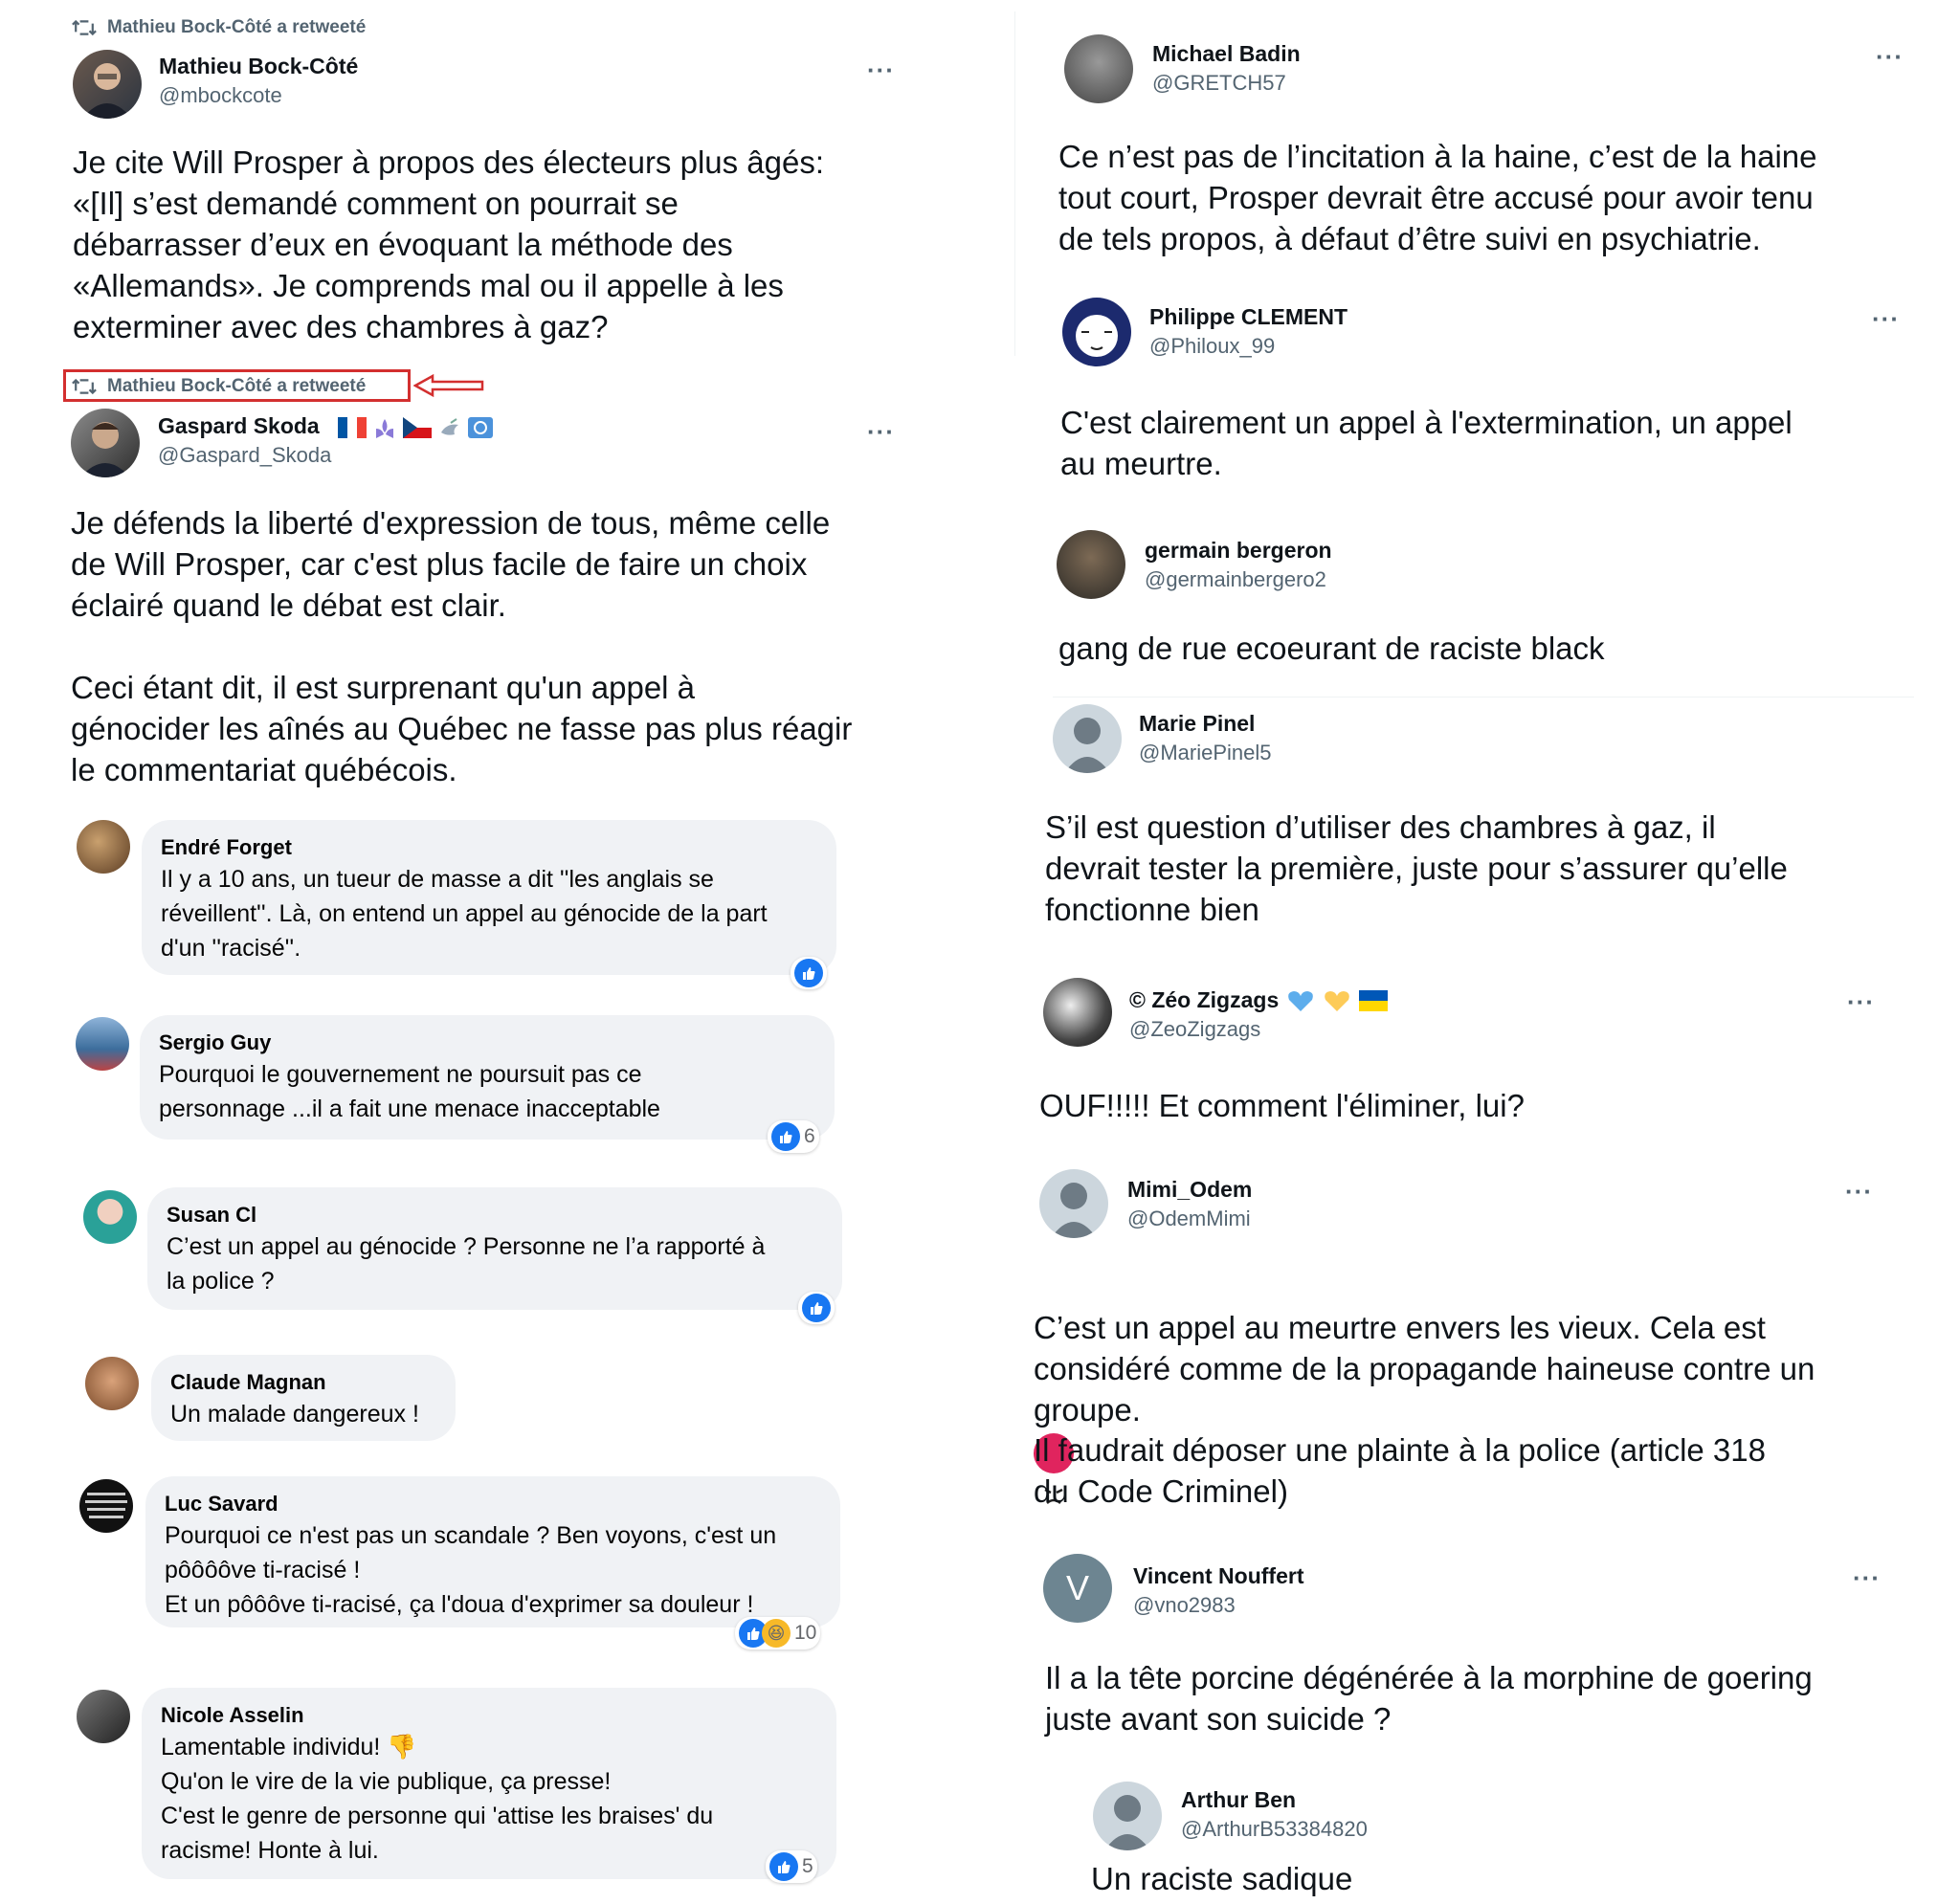 The width and height of the screenshot is (1960, 1904). I want to click on dove-icon, so click(450, 426).